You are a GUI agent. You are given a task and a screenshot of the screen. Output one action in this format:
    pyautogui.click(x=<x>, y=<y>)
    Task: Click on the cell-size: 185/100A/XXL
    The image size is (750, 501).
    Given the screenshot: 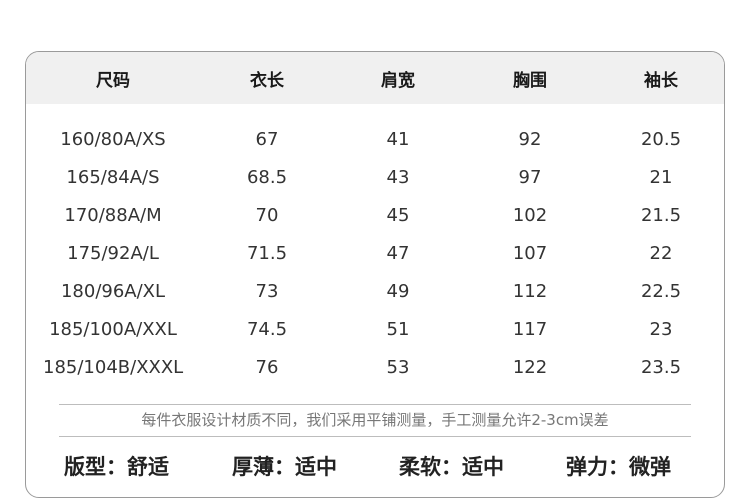 What is the action you would take?
    pyautogui.click(x=113, y=329)
    